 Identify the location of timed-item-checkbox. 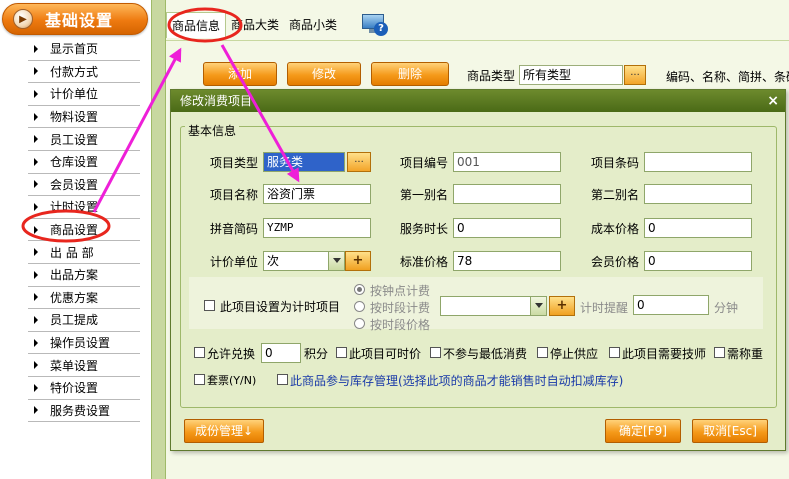
(209, 305).